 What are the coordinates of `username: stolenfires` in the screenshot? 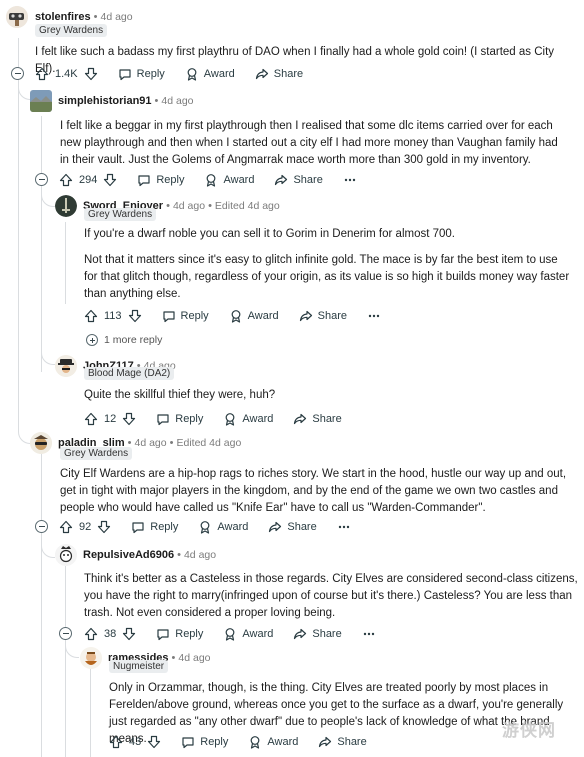 It's located at (63, 17).